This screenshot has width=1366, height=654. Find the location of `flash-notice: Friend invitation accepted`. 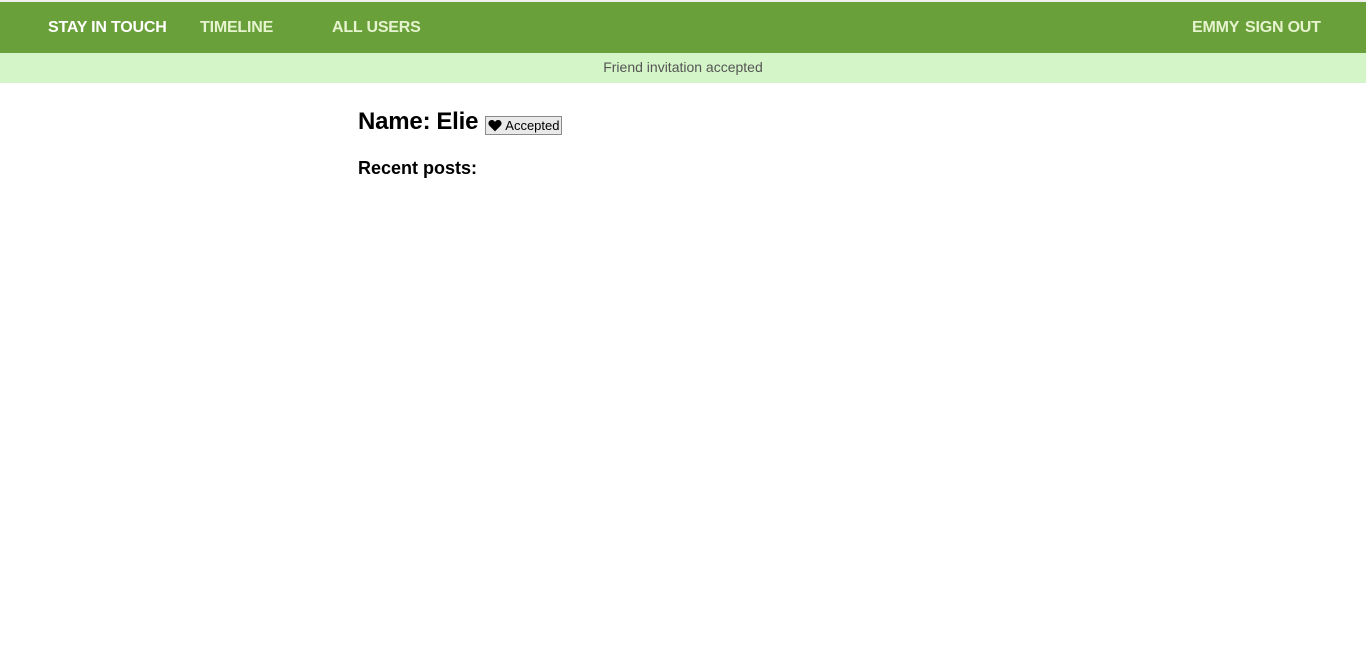

flash-notice: Friend invitation accepted is located at coordinates (683, 68).